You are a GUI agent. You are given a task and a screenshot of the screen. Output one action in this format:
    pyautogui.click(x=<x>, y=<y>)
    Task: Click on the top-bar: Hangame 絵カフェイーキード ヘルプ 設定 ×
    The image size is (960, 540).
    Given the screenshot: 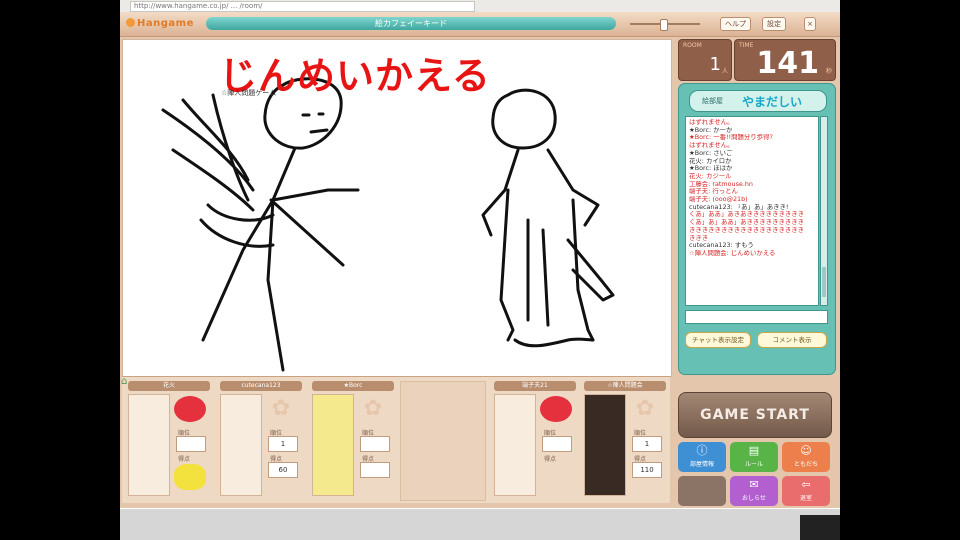 What is the action you would take?
    pyautogui.click(x=480, y=24)
    